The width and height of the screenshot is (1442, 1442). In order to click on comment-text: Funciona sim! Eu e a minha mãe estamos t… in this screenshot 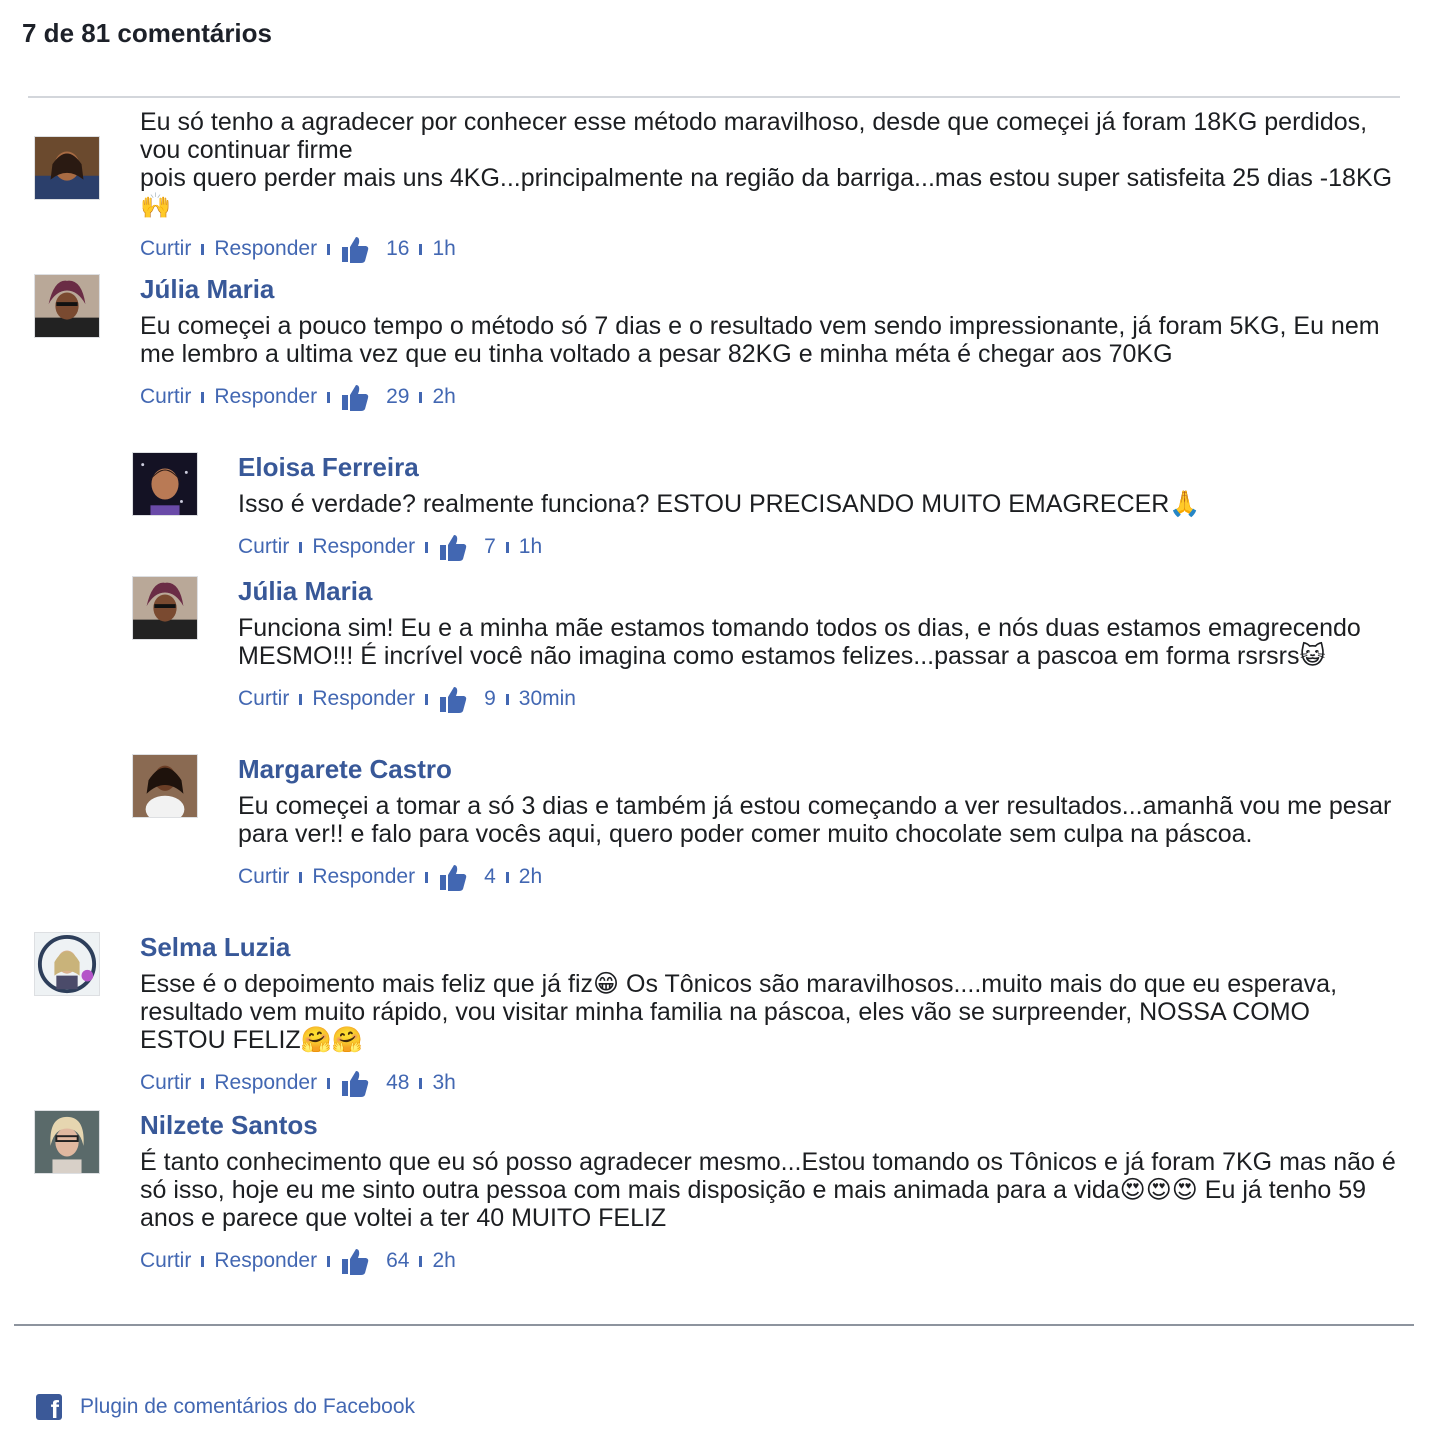, I will do `click(803, 642)`.